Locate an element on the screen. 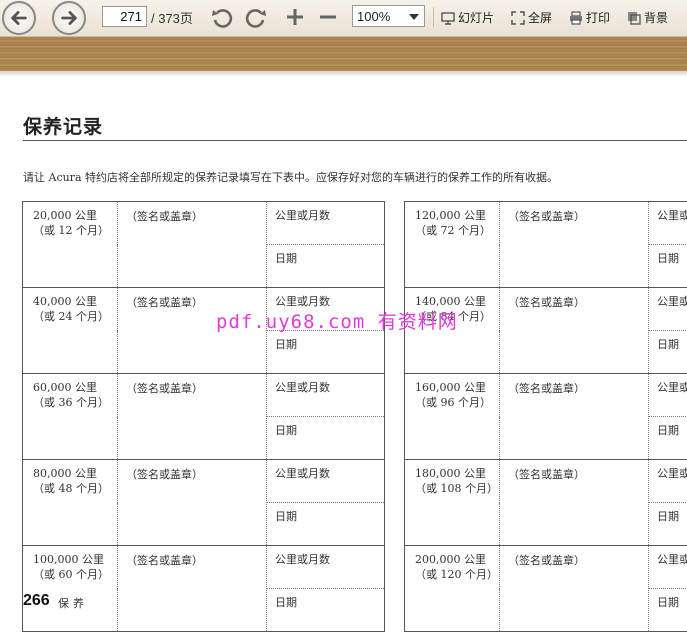 The image size is (687, 632). table-row: 160,000 公里 （或 96 个月） （签名或盖章） 公里或 is located at coordinates (545, 416).